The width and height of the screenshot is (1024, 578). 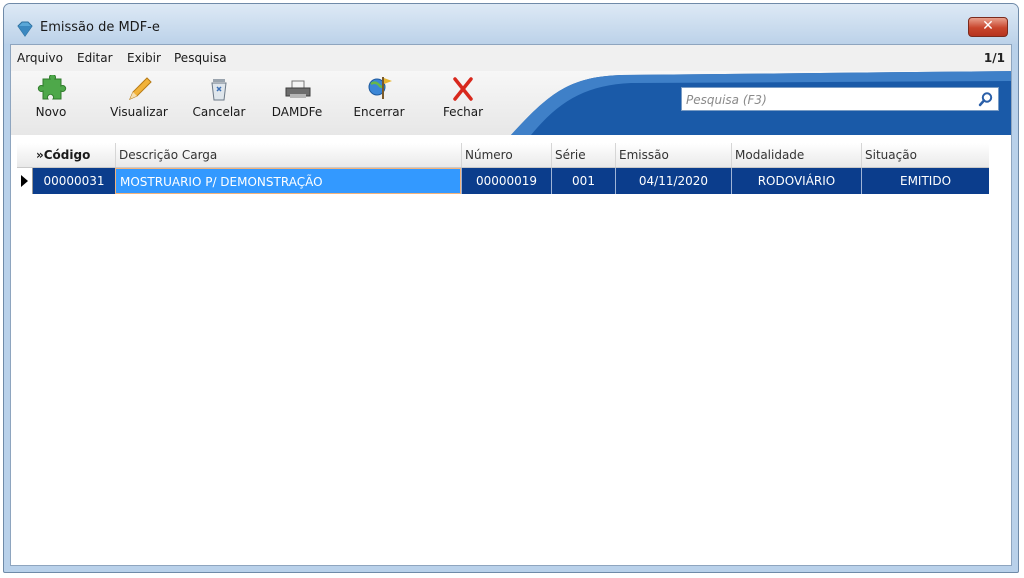 What do you see at coordinates (506, 155) in the screenshot?
I see `col-header-numero: Número` at bounding box center [506, 155].